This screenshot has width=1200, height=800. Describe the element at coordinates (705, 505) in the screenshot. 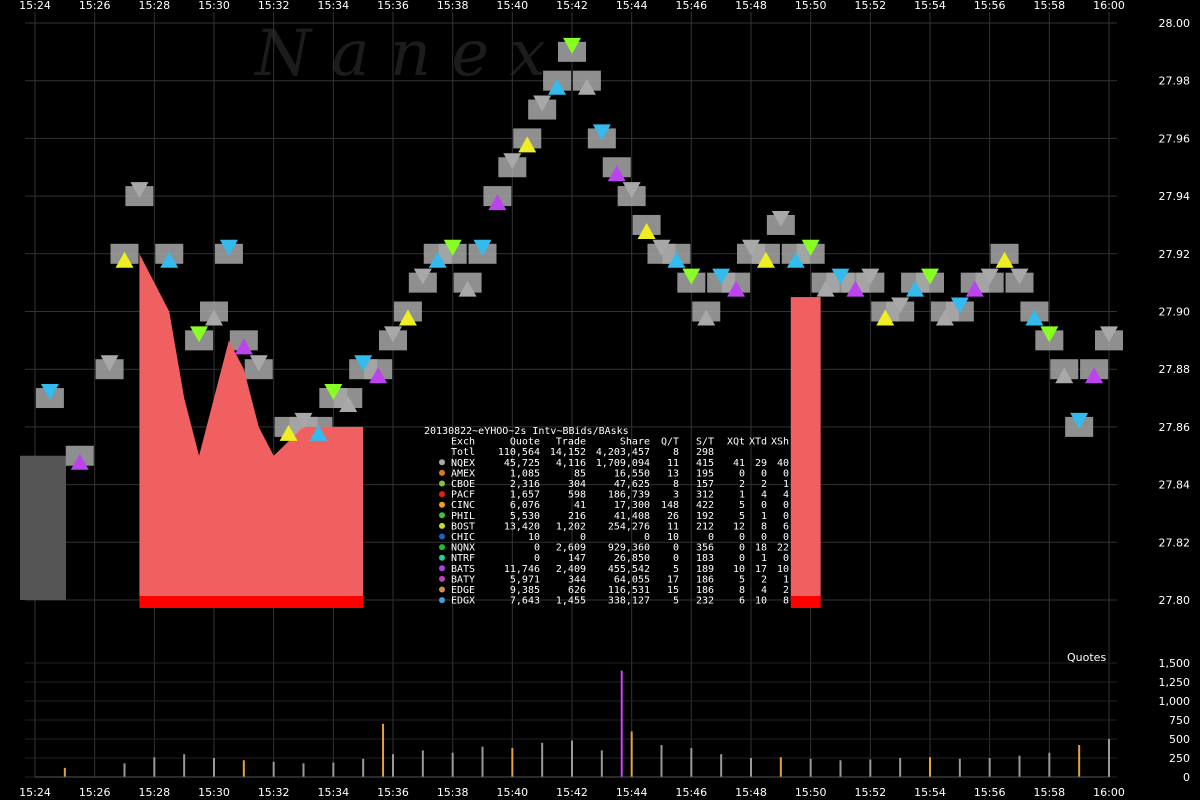

I see `table-cell: 422` at that location.